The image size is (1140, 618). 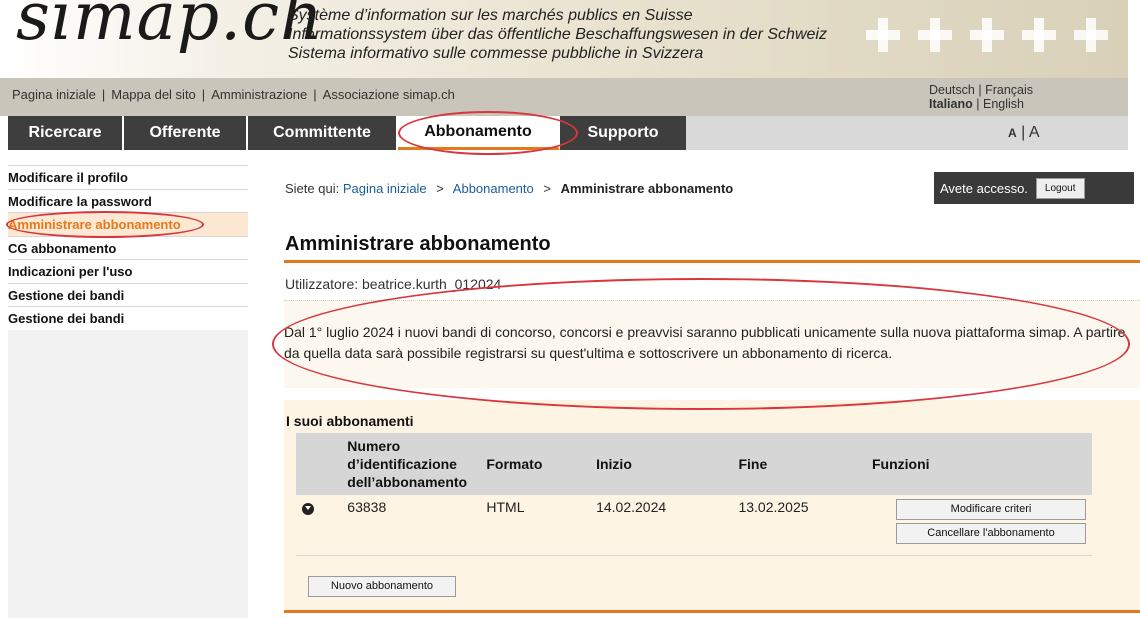 What do you see at coordinates (407, 482) in the screenshot?
I see `column-header-id-line: dell’abbonamento` at bounding box center [407, 482].